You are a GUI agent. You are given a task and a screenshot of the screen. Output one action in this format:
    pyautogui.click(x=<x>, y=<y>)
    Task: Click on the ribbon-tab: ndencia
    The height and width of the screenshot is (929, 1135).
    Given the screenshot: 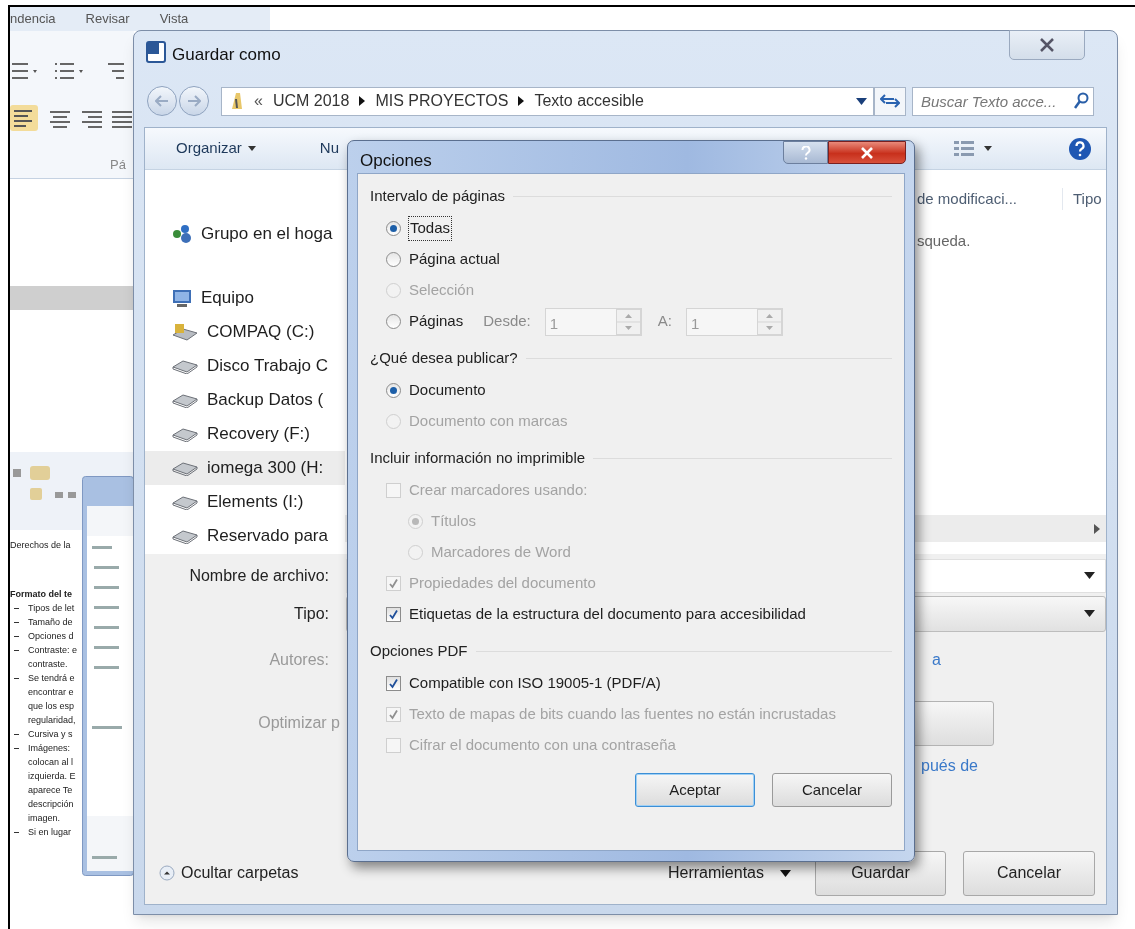 What is the action you would take?
    pyautogui.click(x=33, y=19)
    